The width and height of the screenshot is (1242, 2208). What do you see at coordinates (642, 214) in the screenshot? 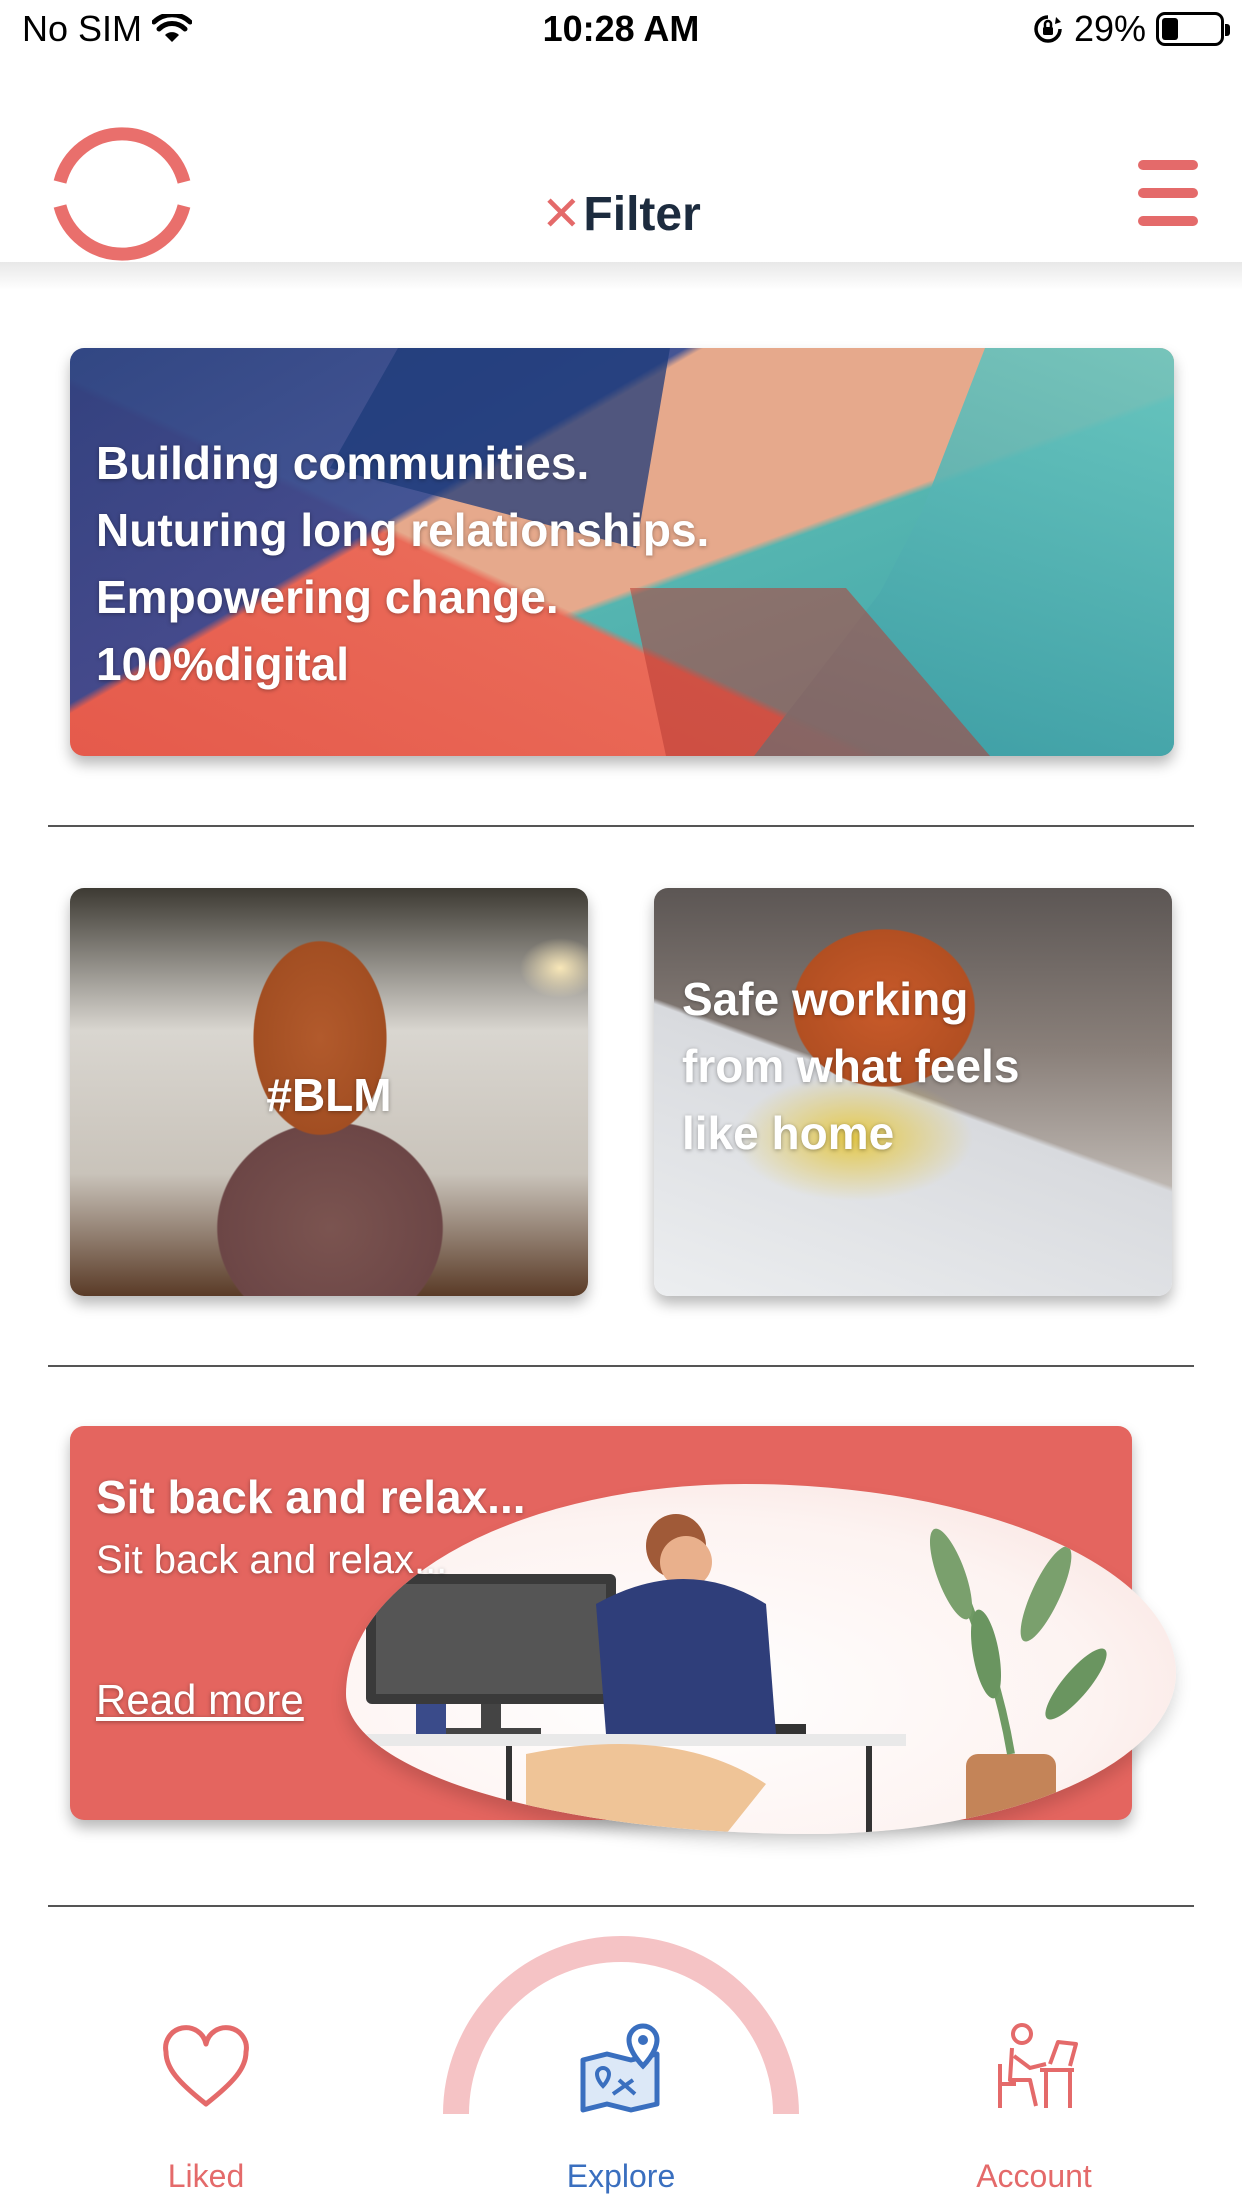
I see `filter-label: Filter` at bounding box center [642, 214].